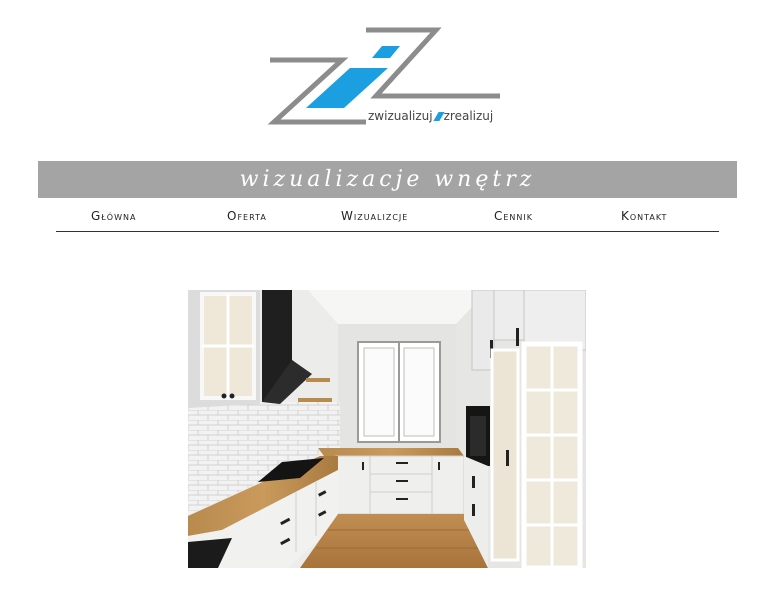 The image size is (776, 600). I want to click on tagline-right: zrealizuj, so click(468, 116).